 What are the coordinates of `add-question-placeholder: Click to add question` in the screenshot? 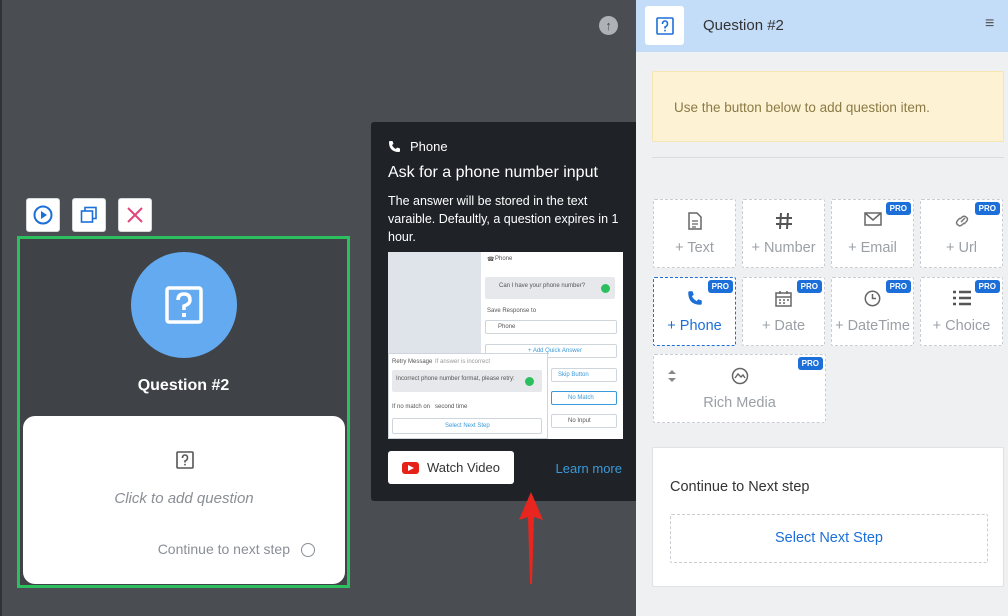 It's located at (184, 498).